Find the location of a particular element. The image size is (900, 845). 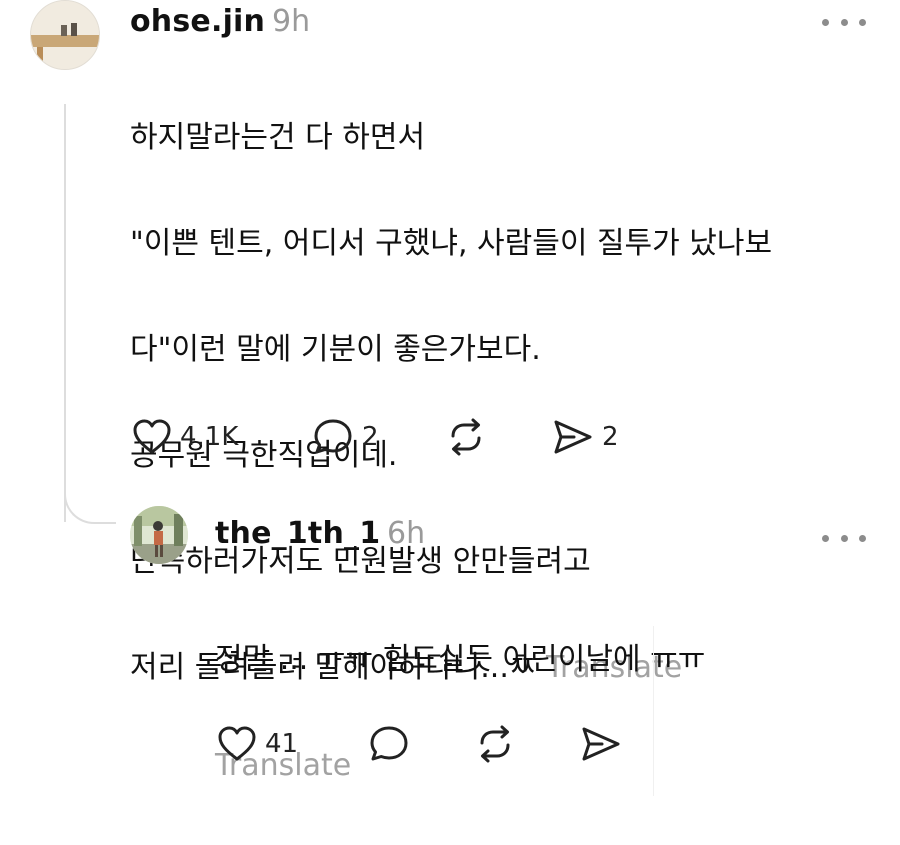

reply-more-icon is located at coordinates (844, 538).